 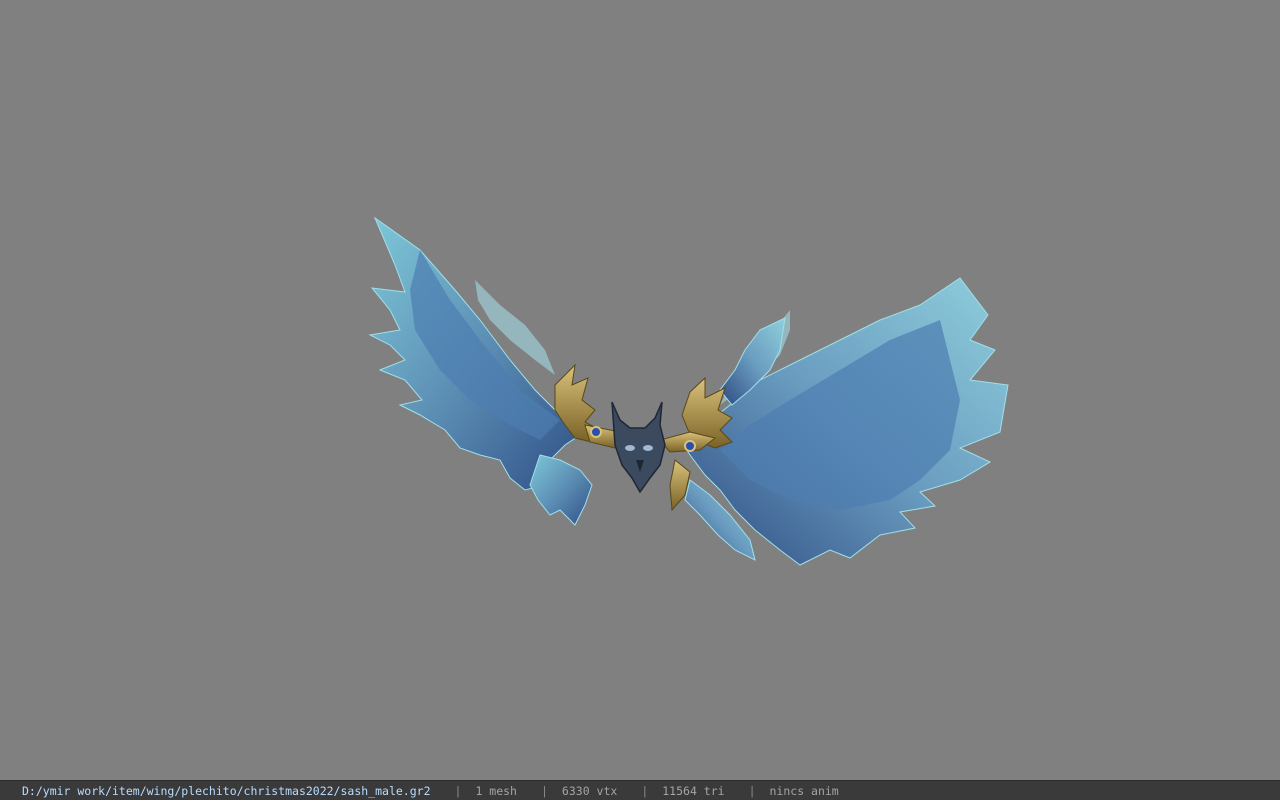 What do you see at coordinates (638, 447) in the screenshot?
I see `skull-emblem` at bounding box center [638, 447].